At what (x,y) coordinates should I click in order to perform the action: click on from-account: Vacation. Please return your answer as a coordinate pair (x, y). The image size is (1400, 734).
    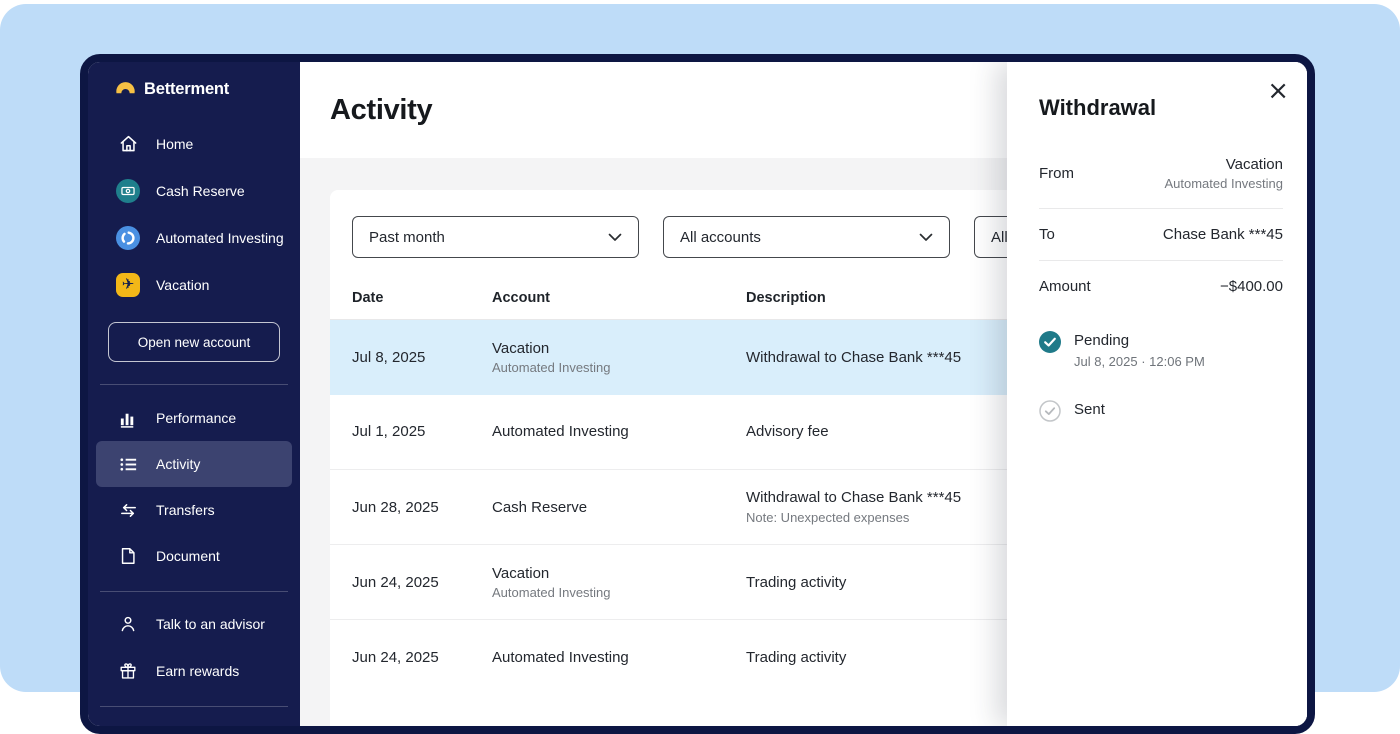
    Looking at the image, I should click on (1223, 164).